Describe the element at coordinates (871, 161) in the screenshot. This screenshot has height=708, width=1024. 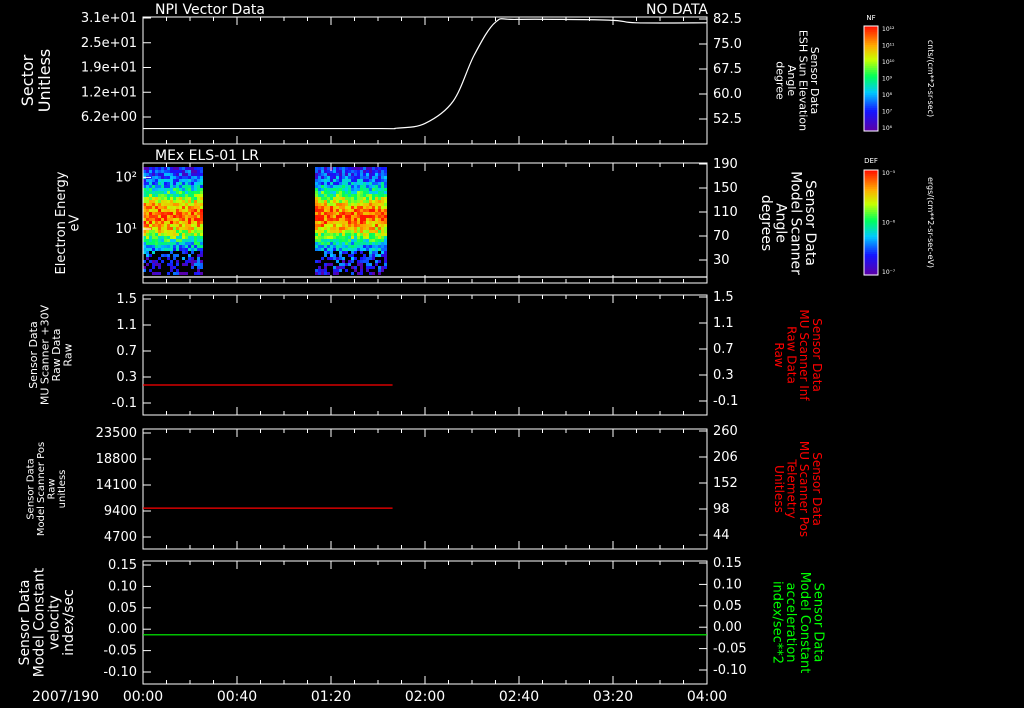
I see `colorbar-tag: DEF` at that location.